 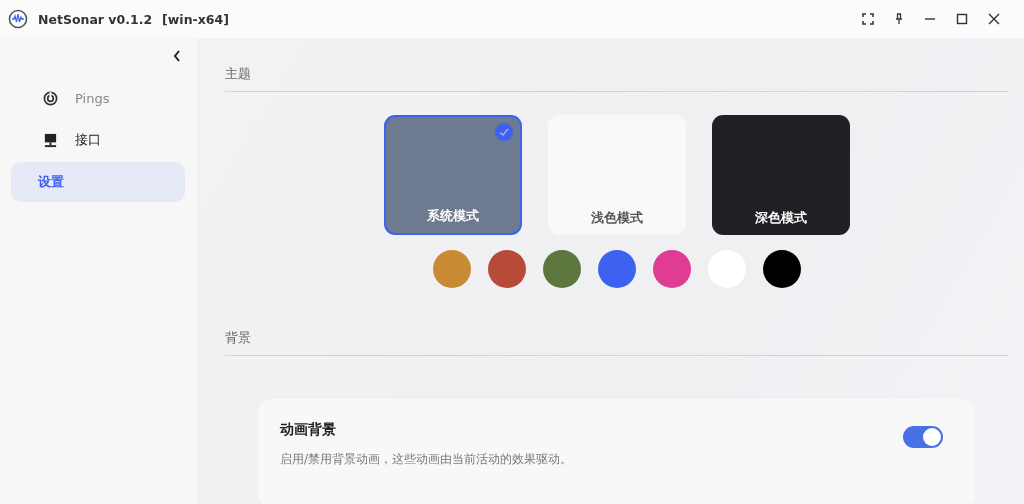 What do you see at coordinates (962, 19) in the screenshot?
I see `maximize-icon` at bounding box center [962, 19].